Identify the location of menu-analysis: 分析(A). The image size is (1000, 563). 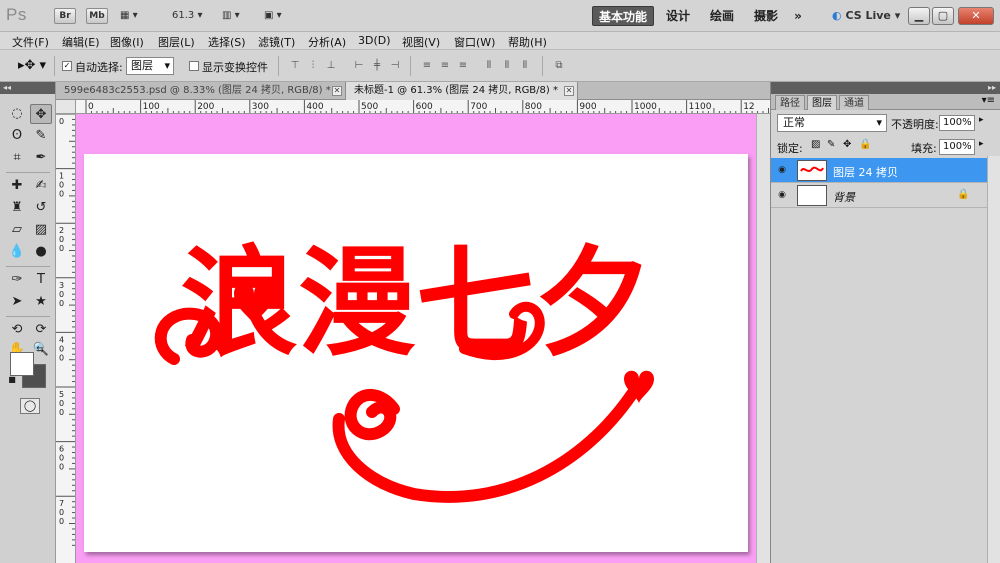
(327, 42).